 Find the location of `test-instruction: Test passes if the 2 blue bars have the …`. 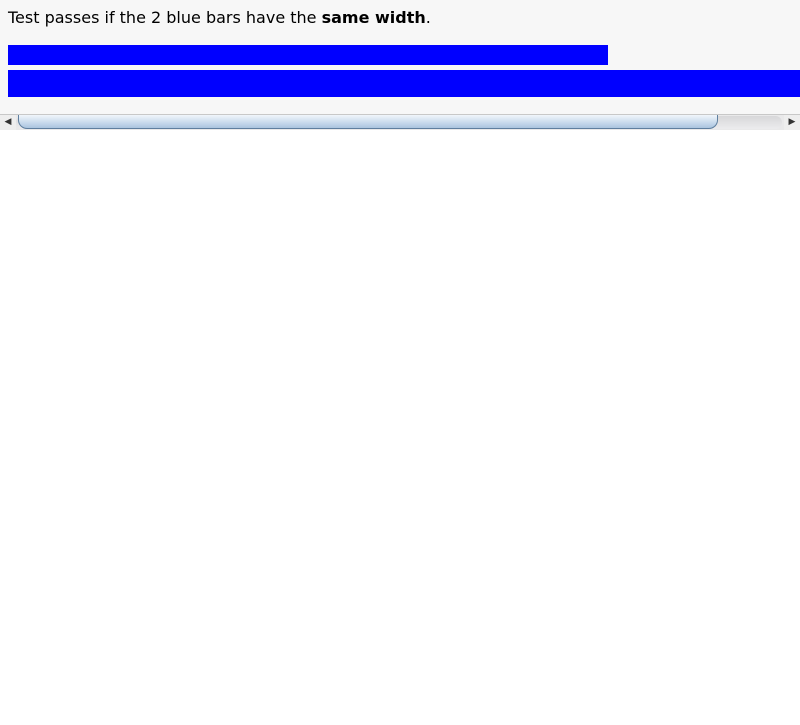

test-instruction: Test passes if the 2 blue bars have the … is located at coordinates (219, 18).